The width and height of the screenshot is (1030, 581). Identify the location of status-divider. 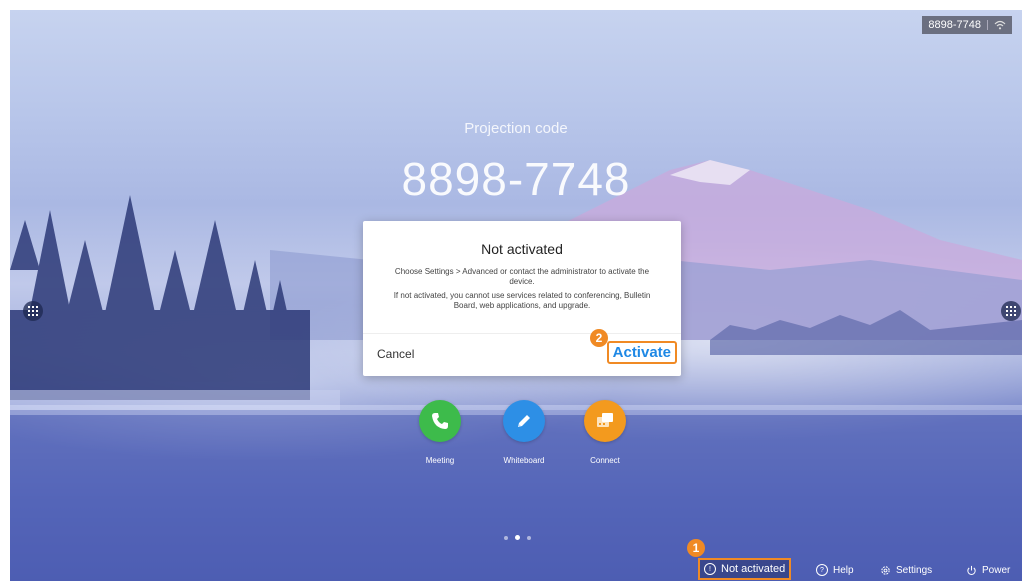
(987, 25).